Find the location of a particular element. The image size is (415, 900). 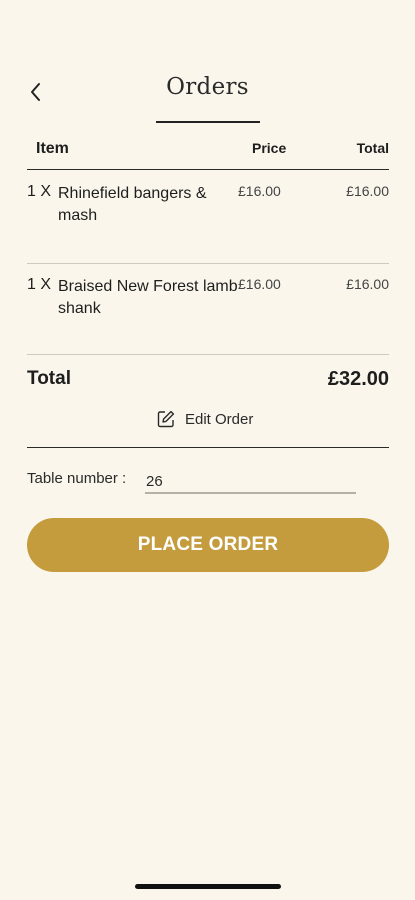

title-underline is located at coordinates (208, 122).